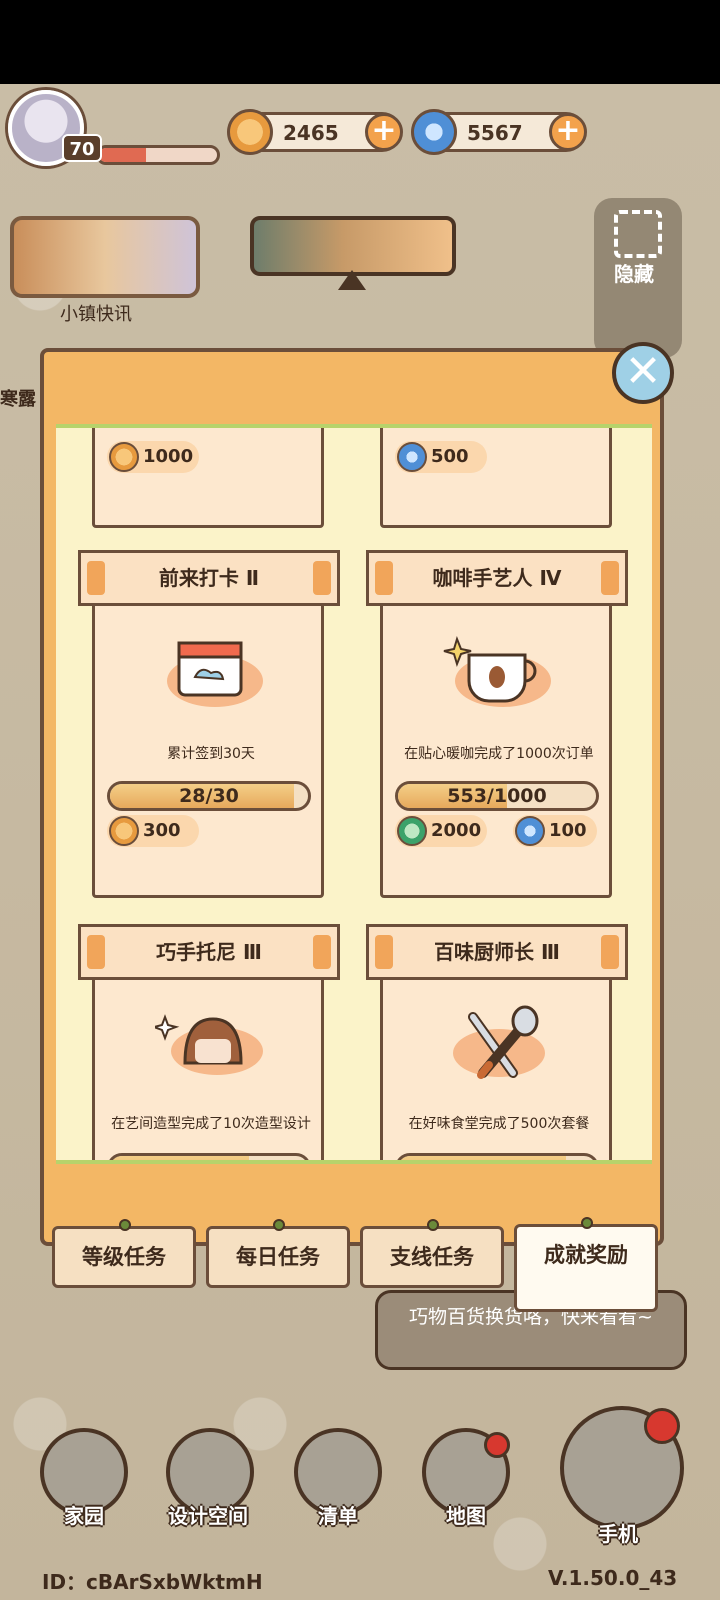 This screenshot has width=720, height=1600. I want to click on achievement-card-partial-1: 1000, so click(208, 478).